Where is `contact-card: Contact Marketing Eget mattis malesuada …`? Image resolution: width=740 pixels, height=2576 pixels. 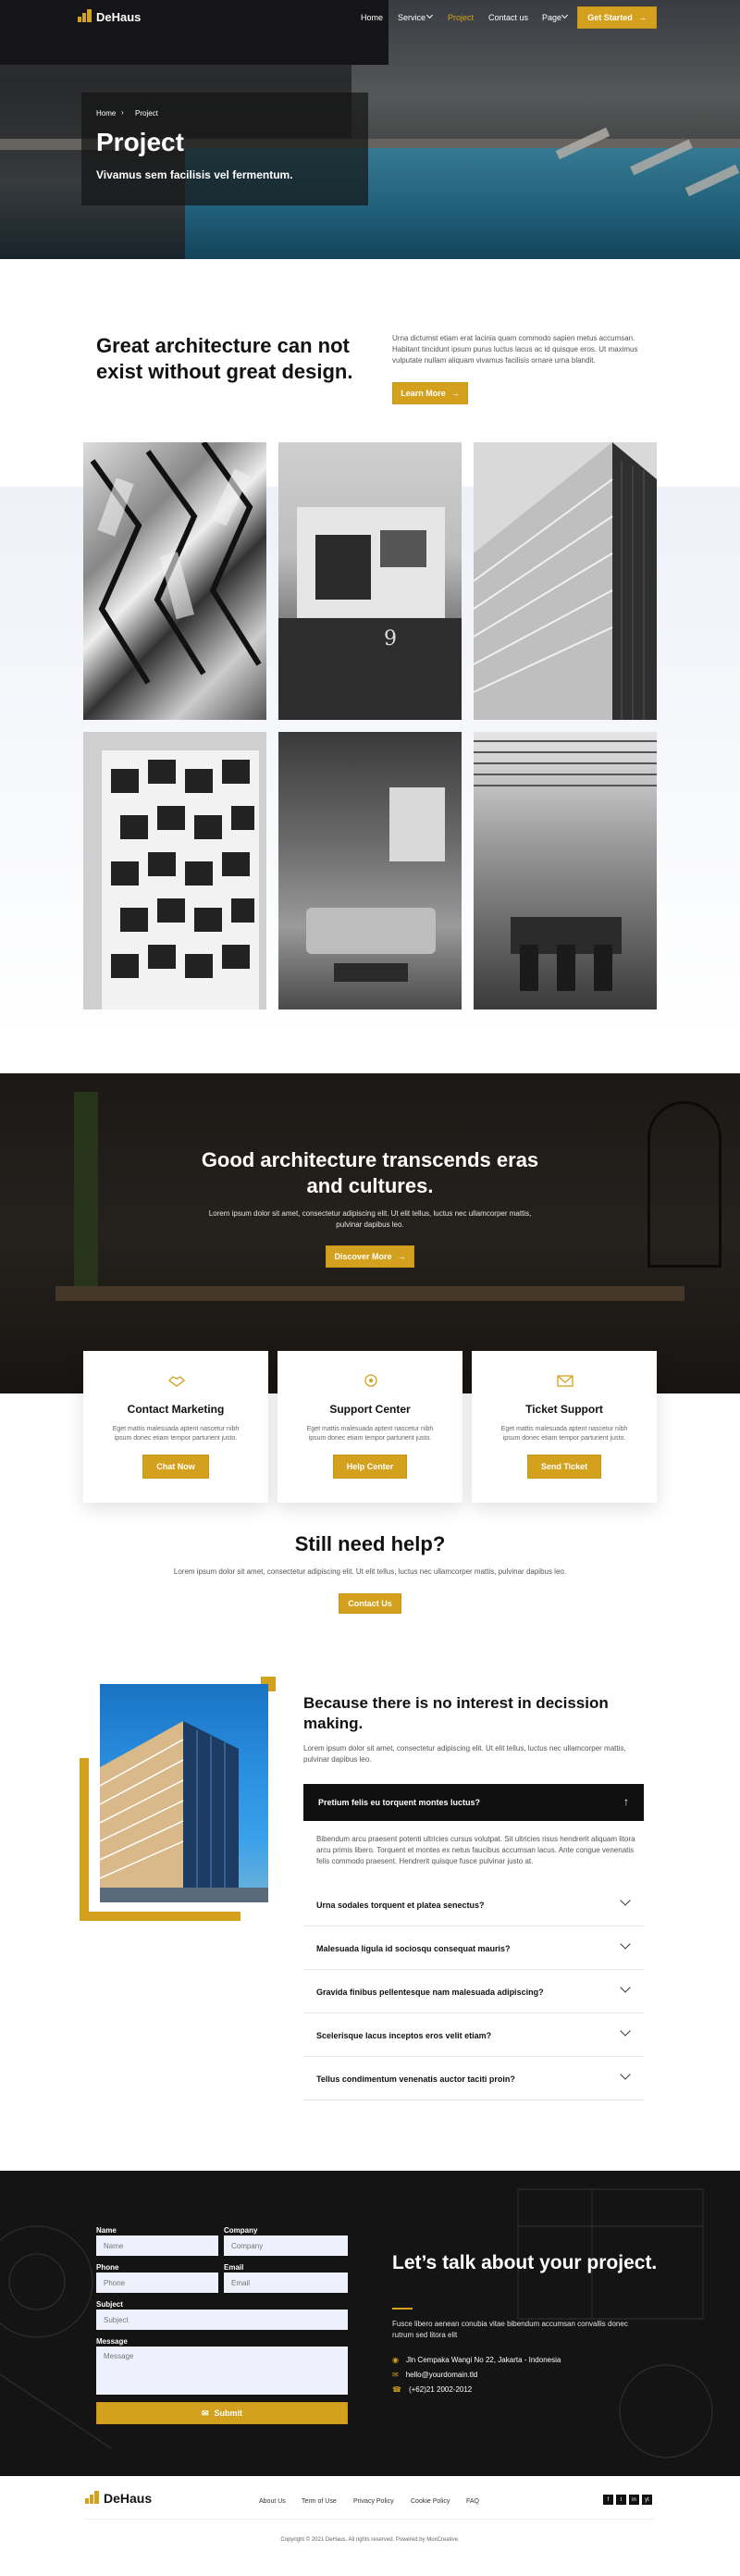
contact-card: Contact Marketing Eget mattis malesuada … is located at coordinates (176, 1427).